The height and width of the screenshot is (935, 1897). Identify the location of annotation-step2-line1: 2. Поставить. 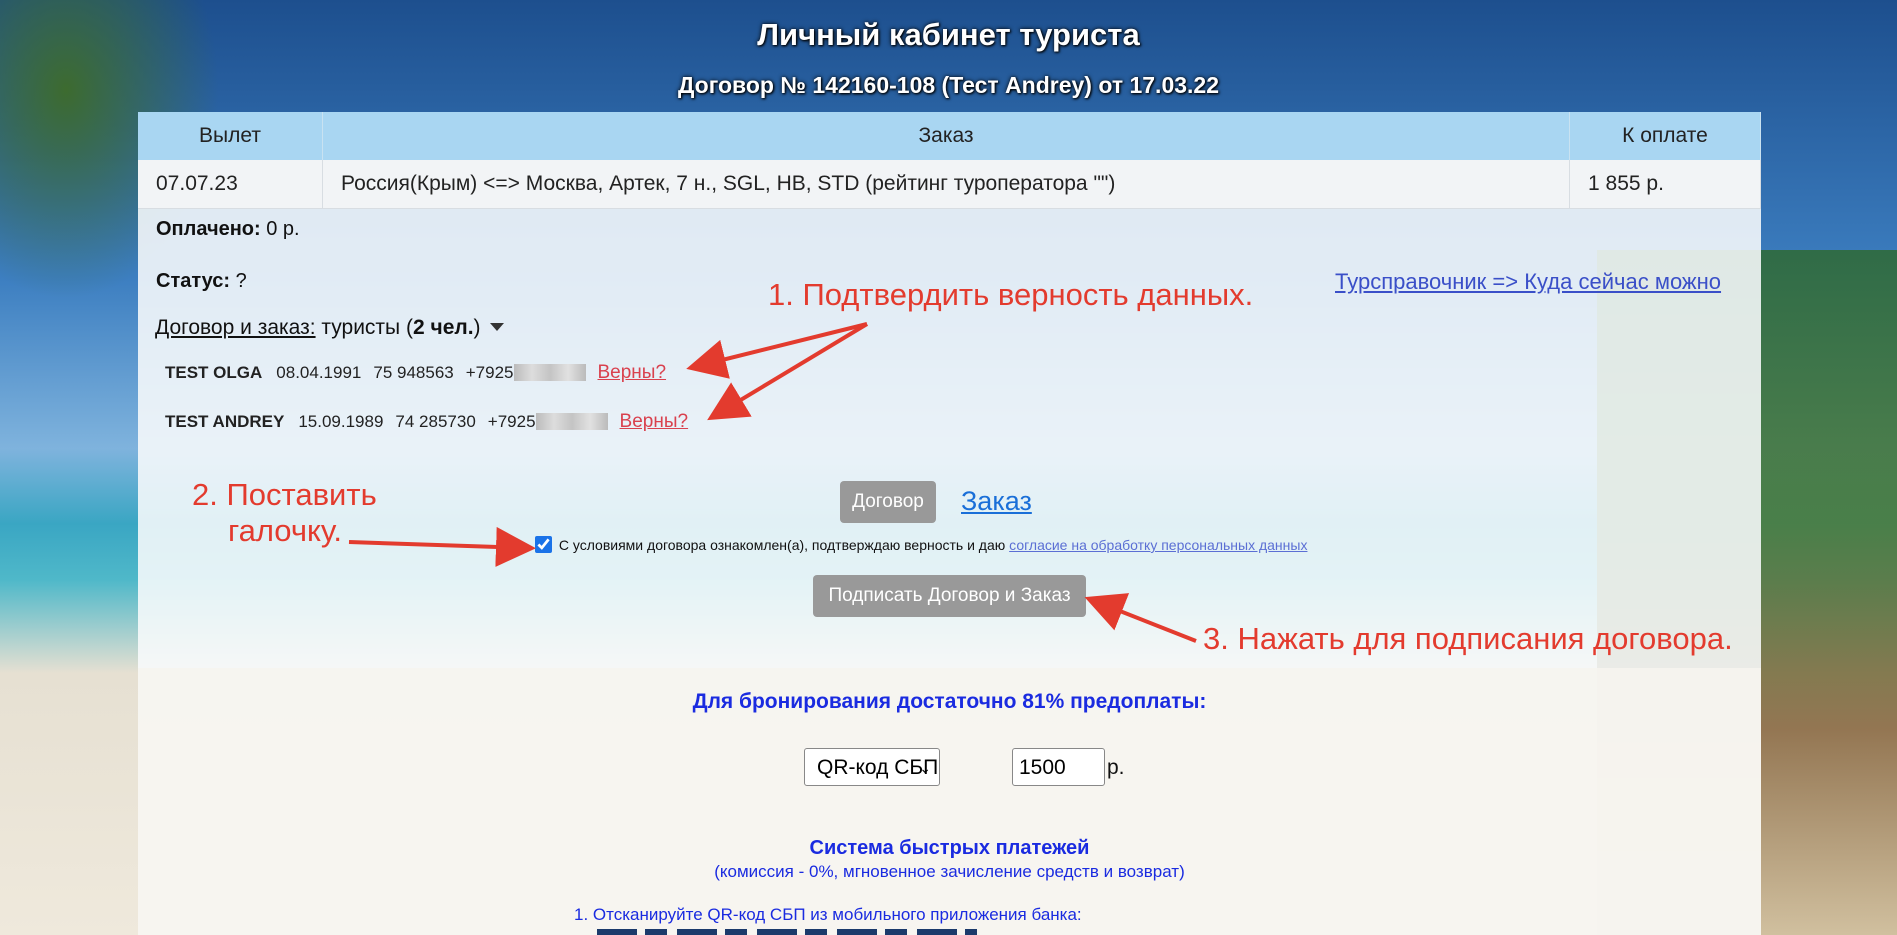
(284, 494).